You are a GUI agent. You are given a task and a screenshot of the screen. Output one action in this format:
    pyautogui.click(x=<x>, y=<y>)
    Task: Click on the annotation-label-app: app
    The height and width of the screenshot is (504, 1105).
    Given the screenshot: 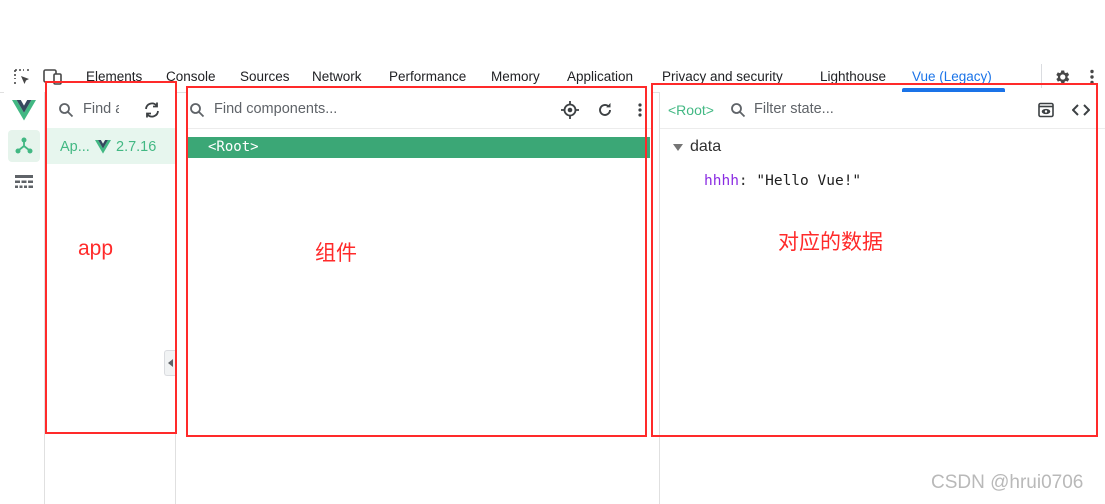 What is the action you would take?
    pyautogui.click(x=96, y=248)
    